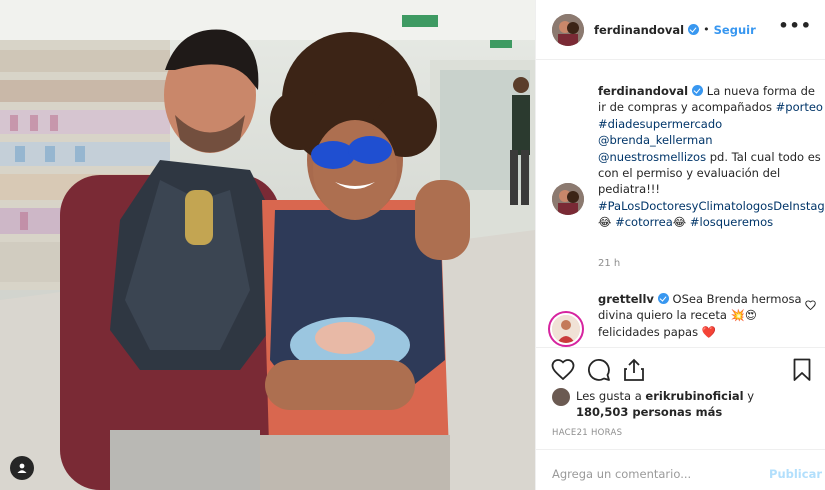  I want to click on share-icon, so click(634, 372).